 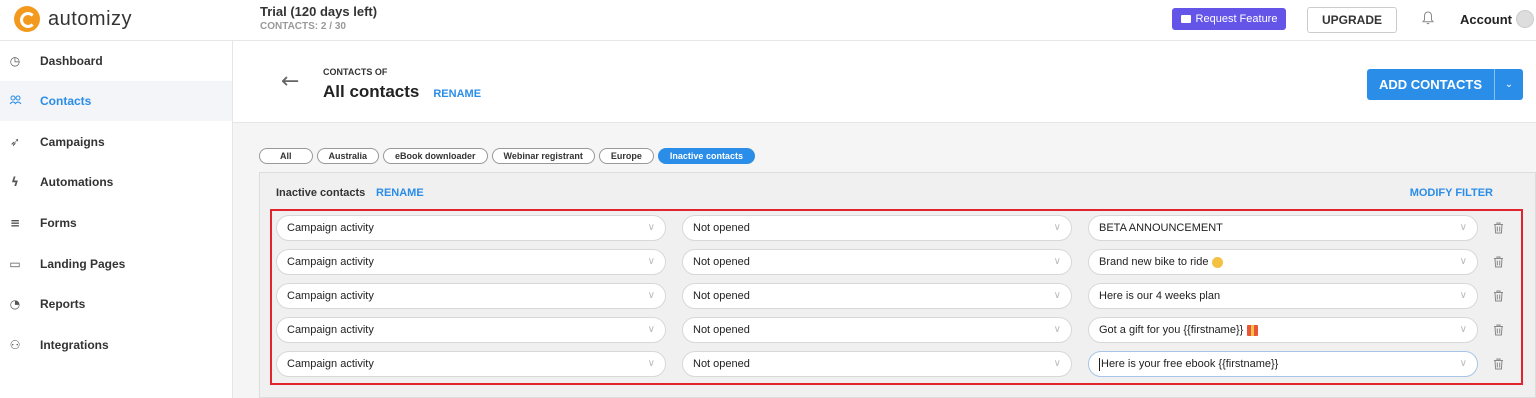 I want to click on add-contacts-button: ADD CONTACTS ⌄, so click(x=1445, y=84).